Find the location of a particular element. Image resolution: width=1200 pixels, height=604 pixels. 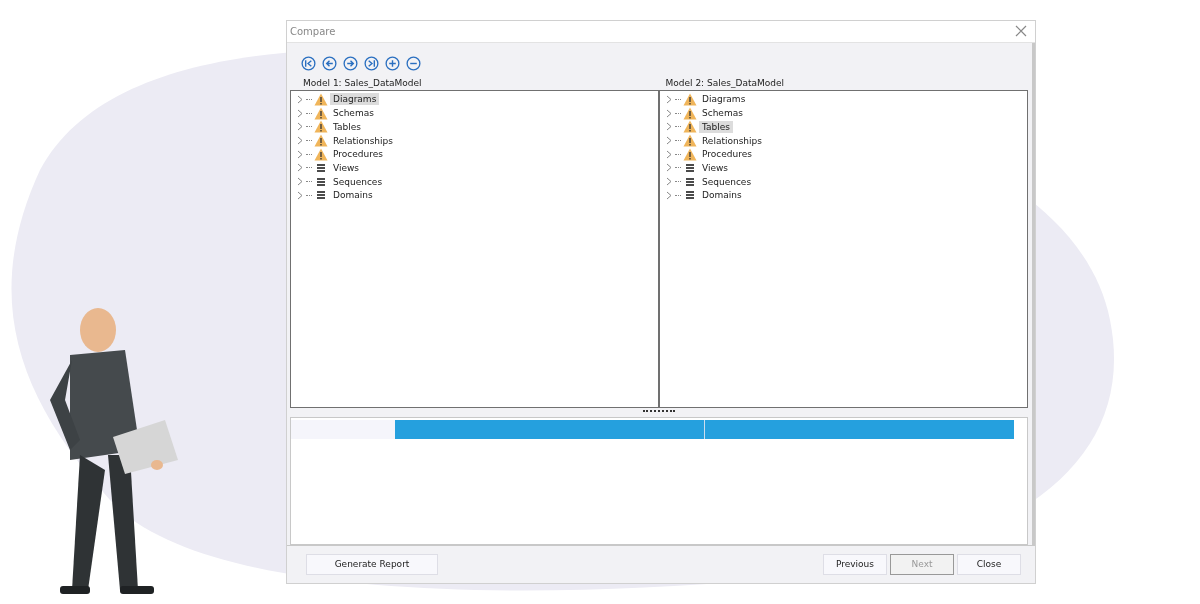

close-icon is located at coordinates (1021, 31).